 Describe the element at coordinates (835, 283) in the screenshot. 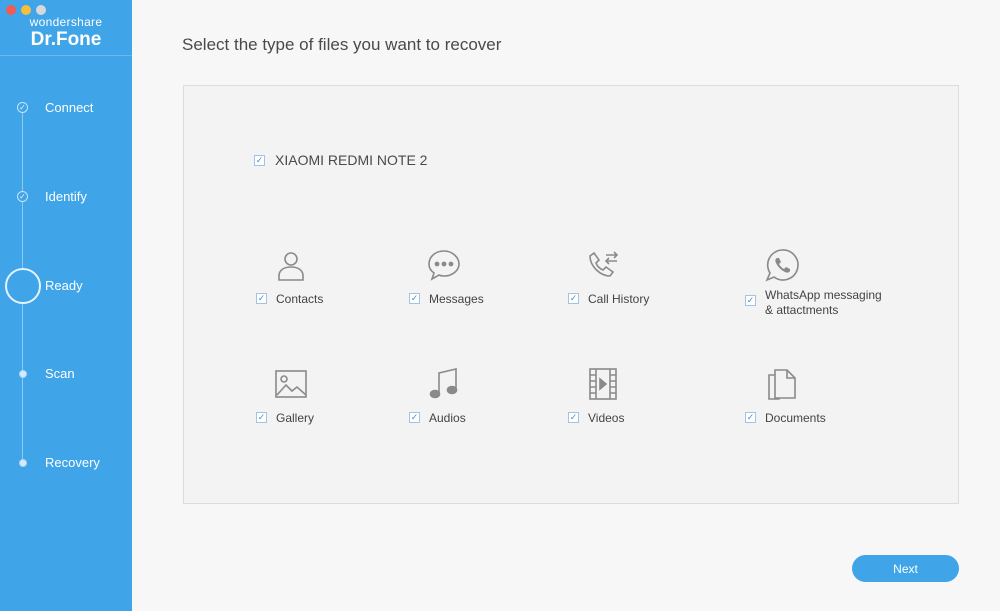

I see `filetype-whatsapp: ✓ WhatsApp messaging & attactments` at that location.